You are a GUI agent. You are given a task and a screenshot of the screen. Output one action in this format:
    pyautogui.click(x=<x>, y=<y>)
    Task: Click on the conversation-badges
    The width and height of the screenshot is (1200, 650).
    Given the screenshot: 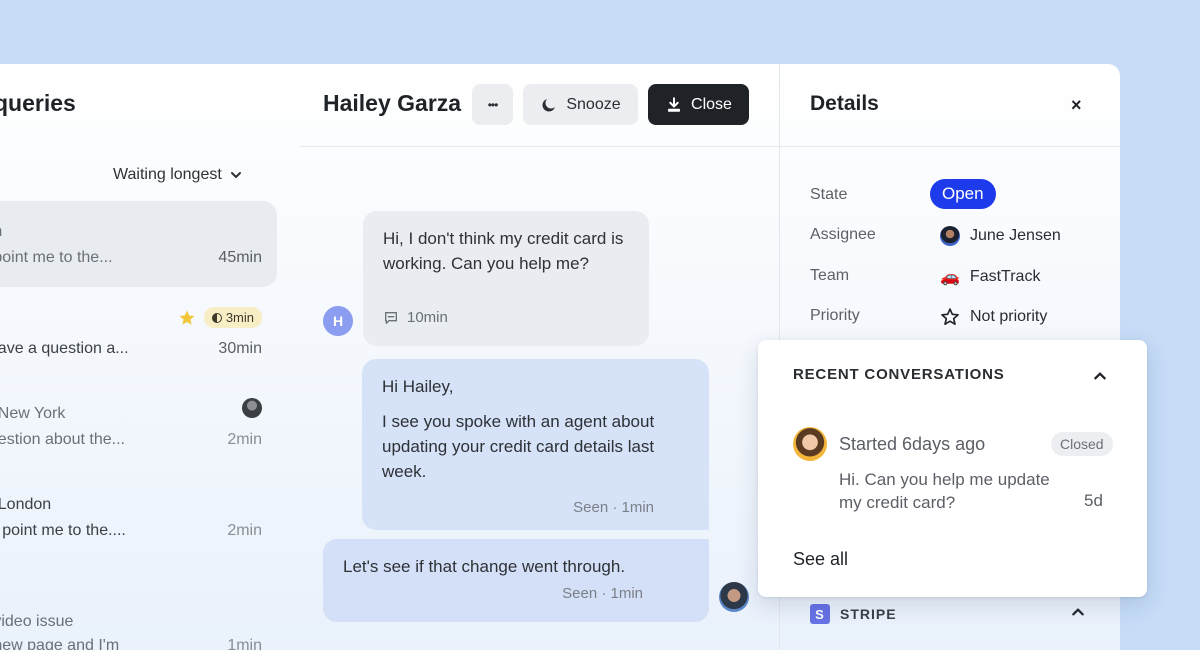 What is the action you would take?
    pyautogui.click(x=252, y=408)
    